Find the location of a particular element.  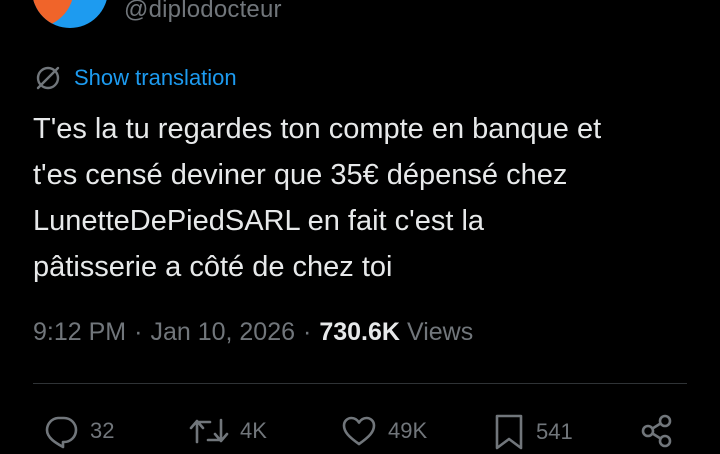

action-bar: 32 4K 49K 541 is located at coordinates (360, 431).